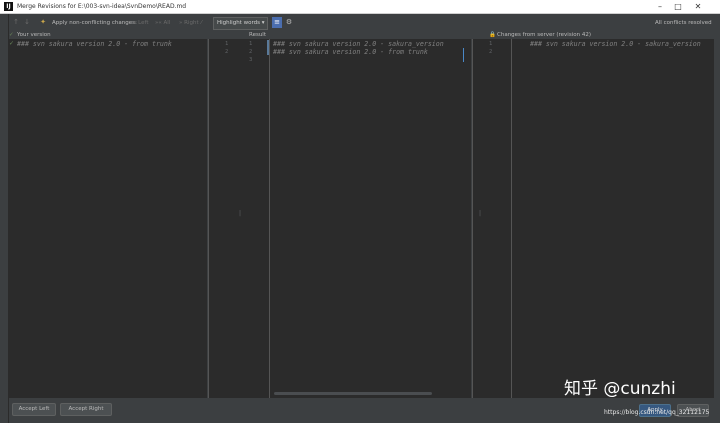 This screenshot has height=423, width=720. I want to click on apply-right-button: » Right, so click(189, 23).